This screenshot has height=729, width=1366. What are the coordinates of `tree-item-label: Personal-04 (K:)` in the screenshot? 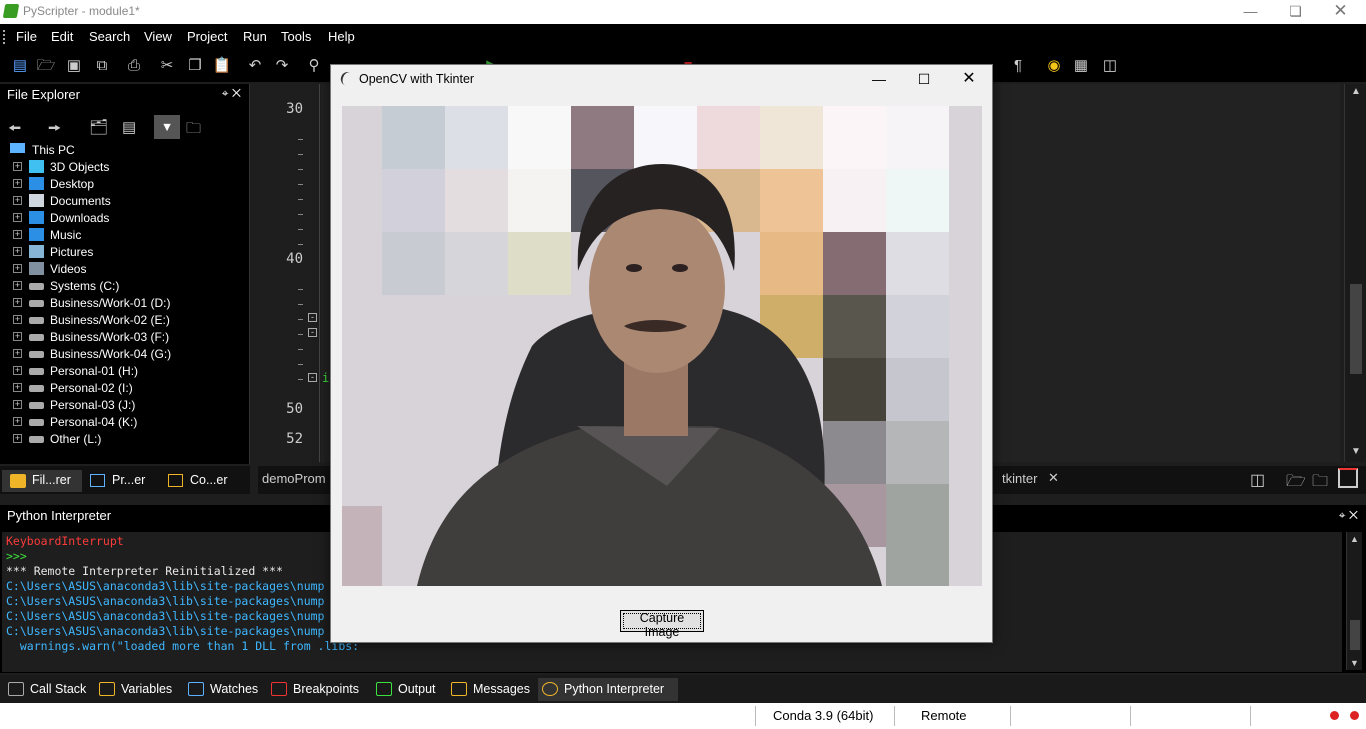 It's located at (94, 422).